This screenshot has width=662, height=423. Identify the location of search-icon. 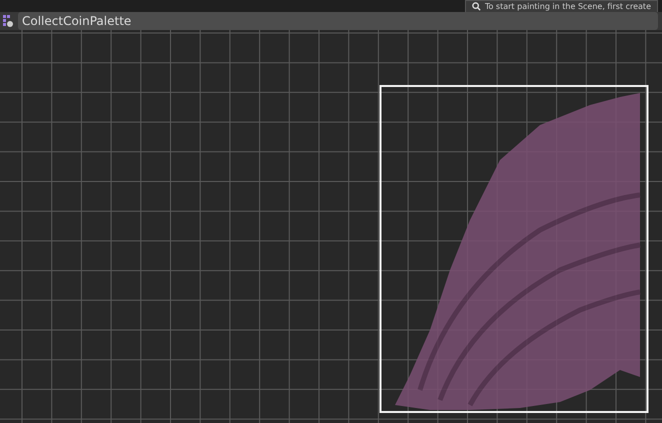
(476, 6).